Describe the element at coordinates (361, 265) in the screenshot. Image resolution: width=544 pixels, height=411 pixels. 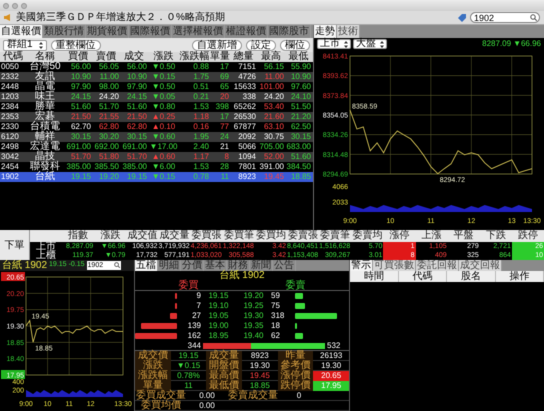
I see `tab: 警示` at that location.